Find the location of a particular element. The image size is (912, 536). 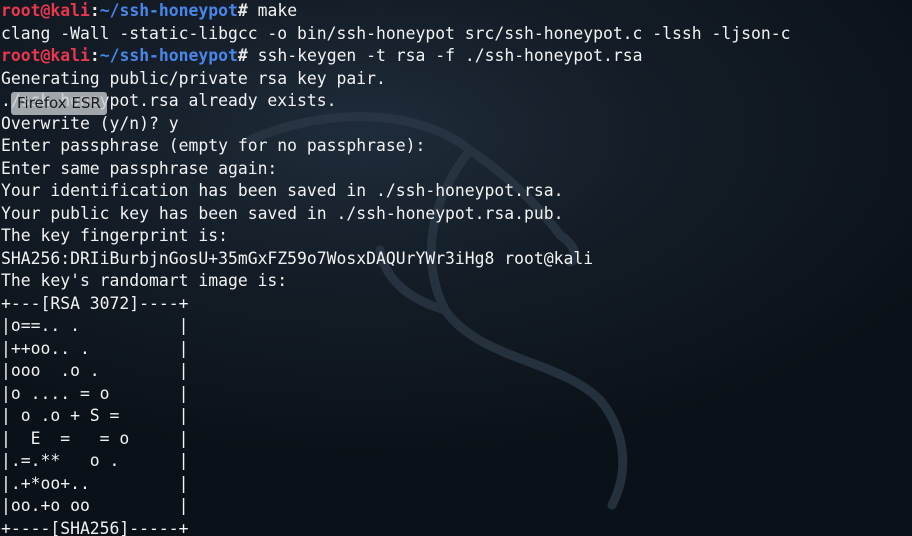

randomart-line: |o==.. . | is located at coordinates (95, 325).